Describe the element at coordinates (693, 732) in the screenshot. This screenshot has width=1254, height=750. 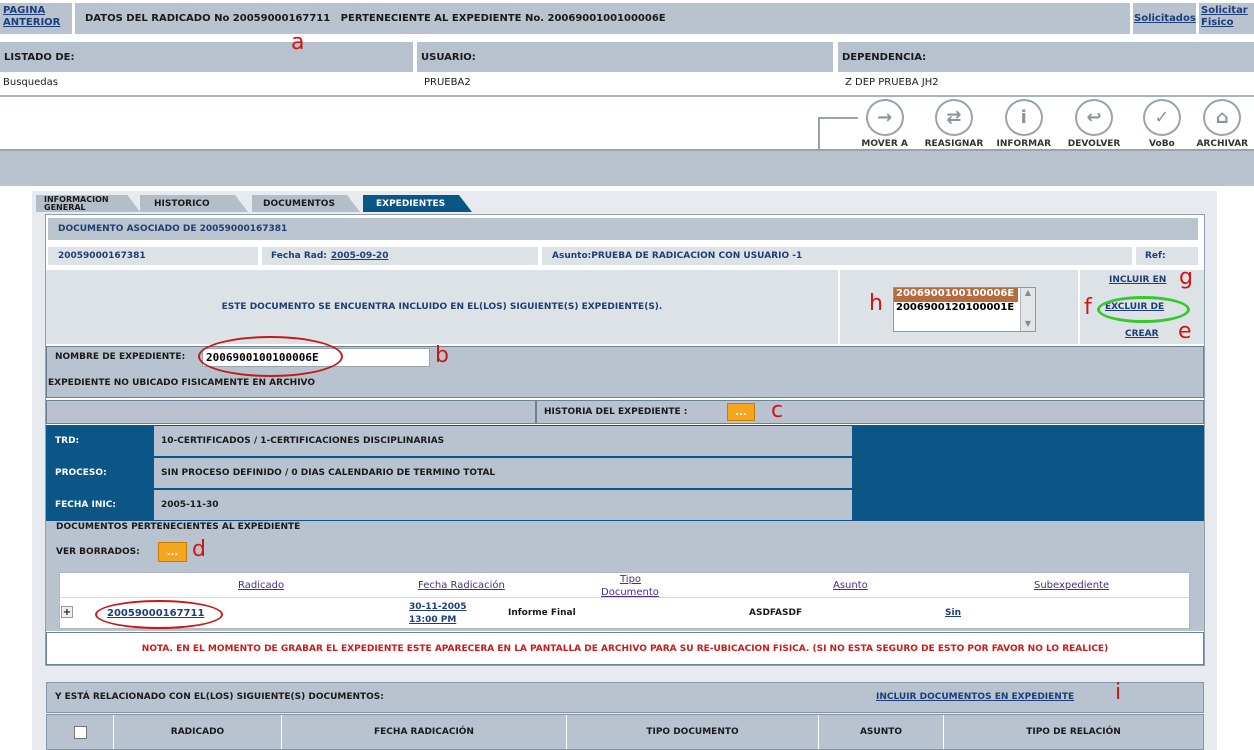
I see `related-col-tipo: TIPO DOCUMENTO` at that location.